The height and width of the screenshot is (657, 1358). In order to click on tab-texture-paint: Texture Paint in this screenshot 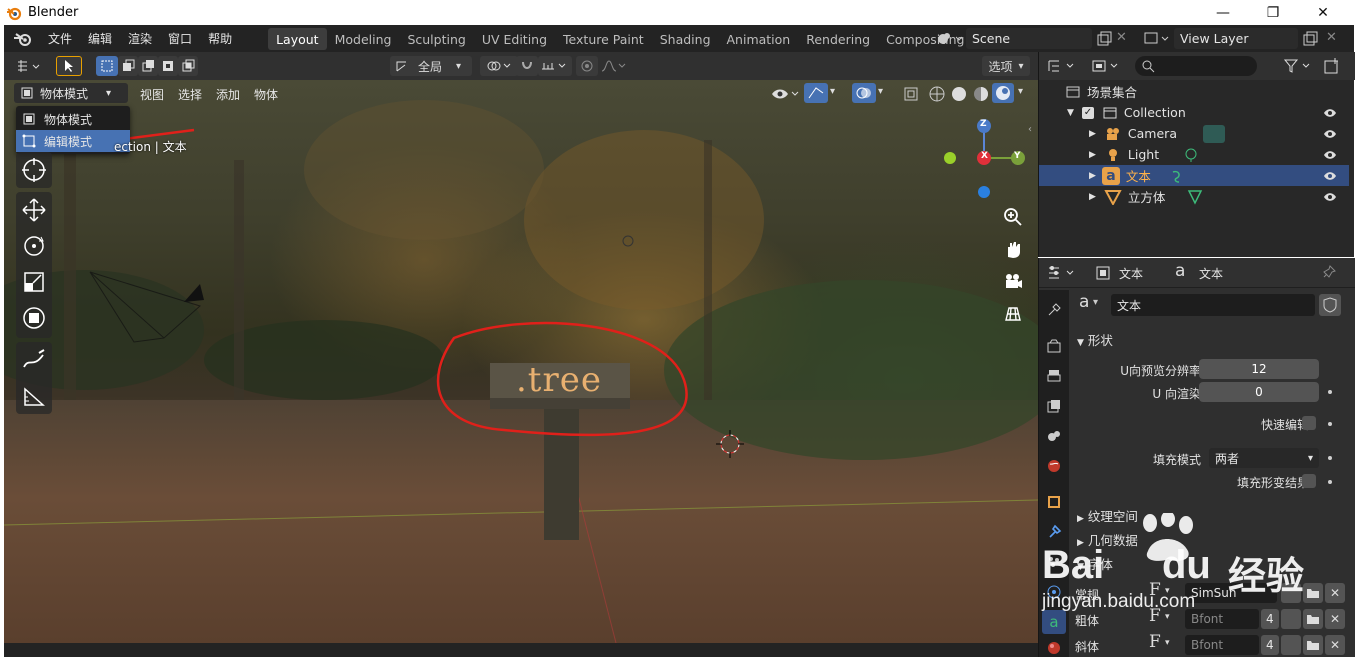, I will do `click(603, 39)`.